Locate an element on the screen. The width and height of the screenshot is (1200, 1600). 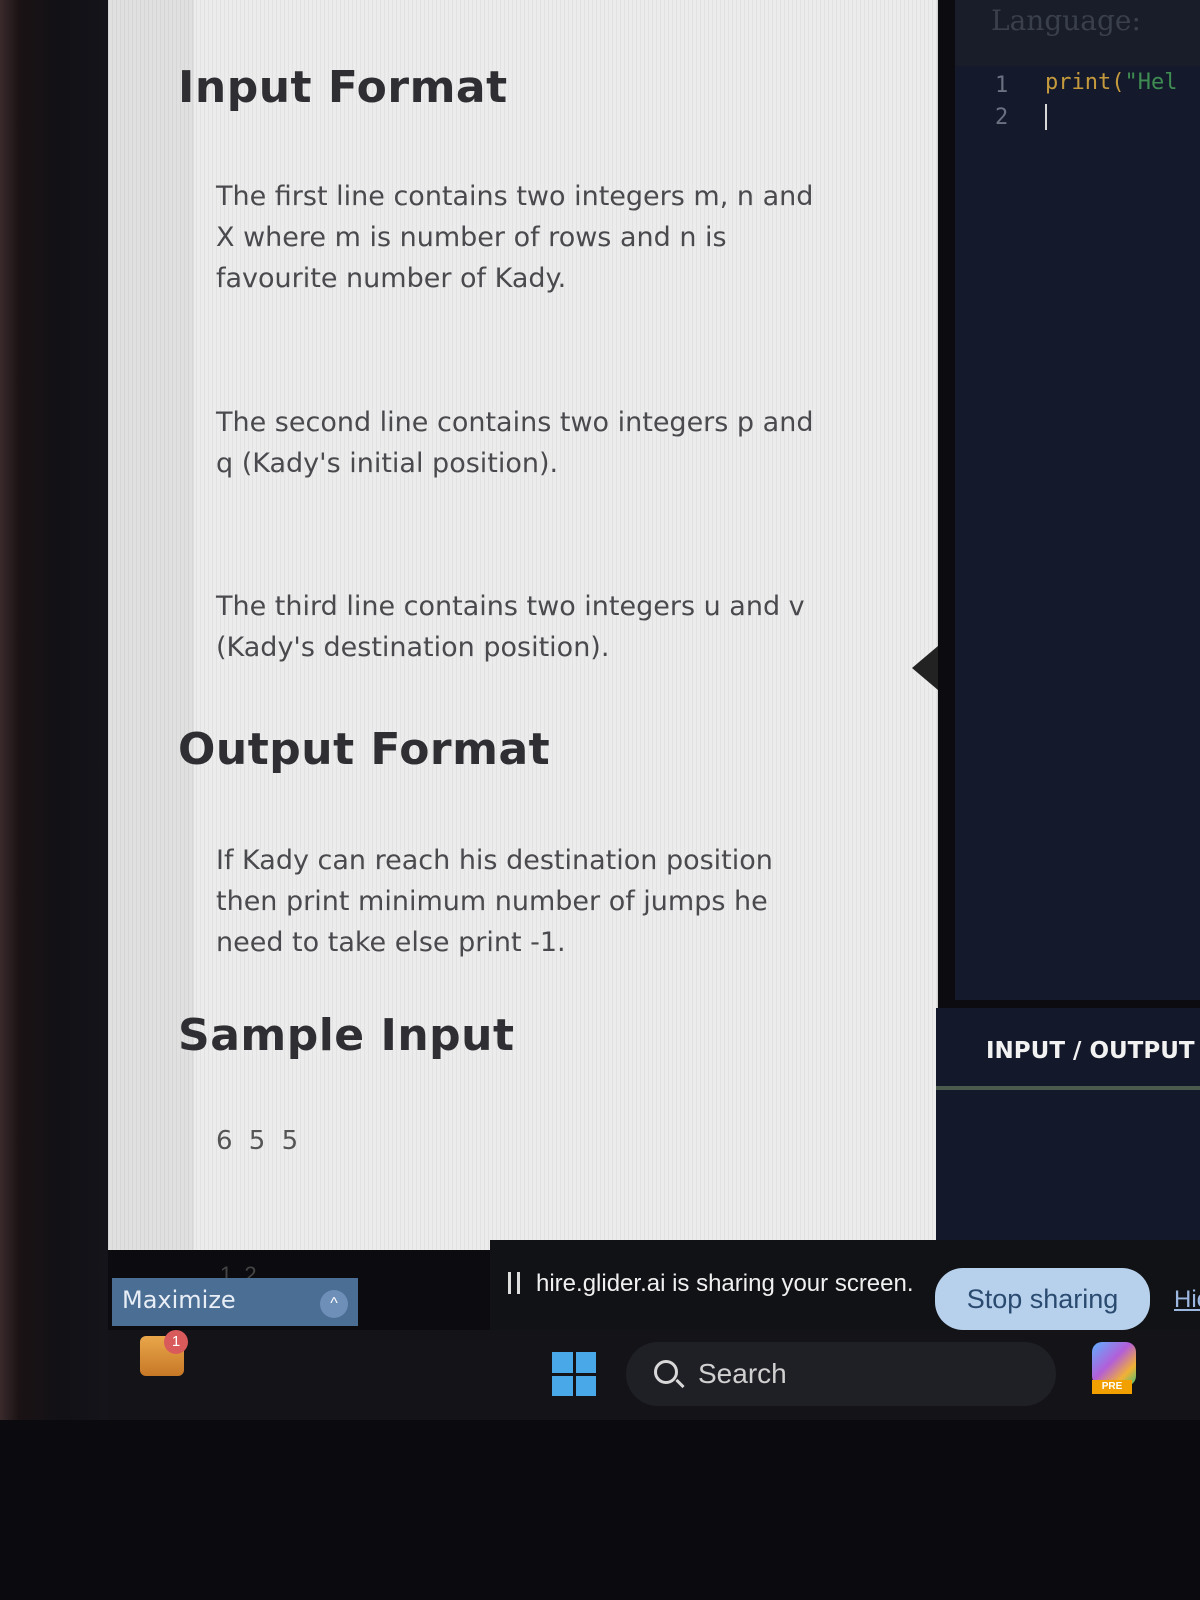
code-editor: Language: 1 2 print("Hel is located at coordinates (1077, 500).